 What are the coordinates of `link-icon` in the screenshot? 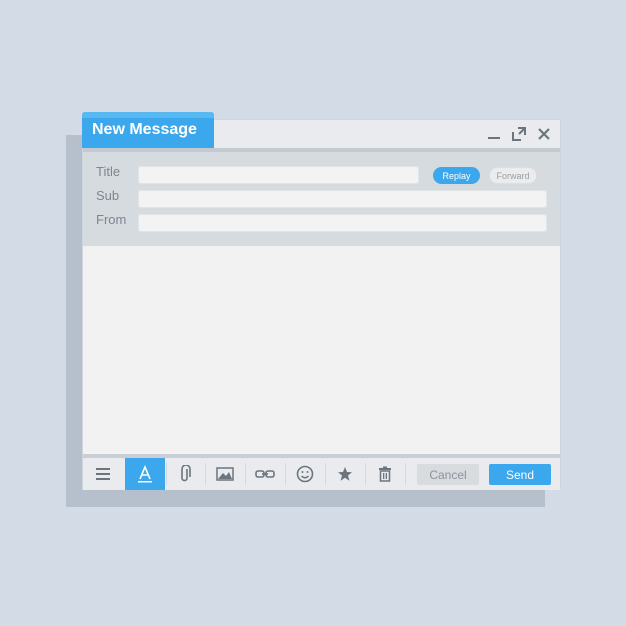 It's located at (265, 474).